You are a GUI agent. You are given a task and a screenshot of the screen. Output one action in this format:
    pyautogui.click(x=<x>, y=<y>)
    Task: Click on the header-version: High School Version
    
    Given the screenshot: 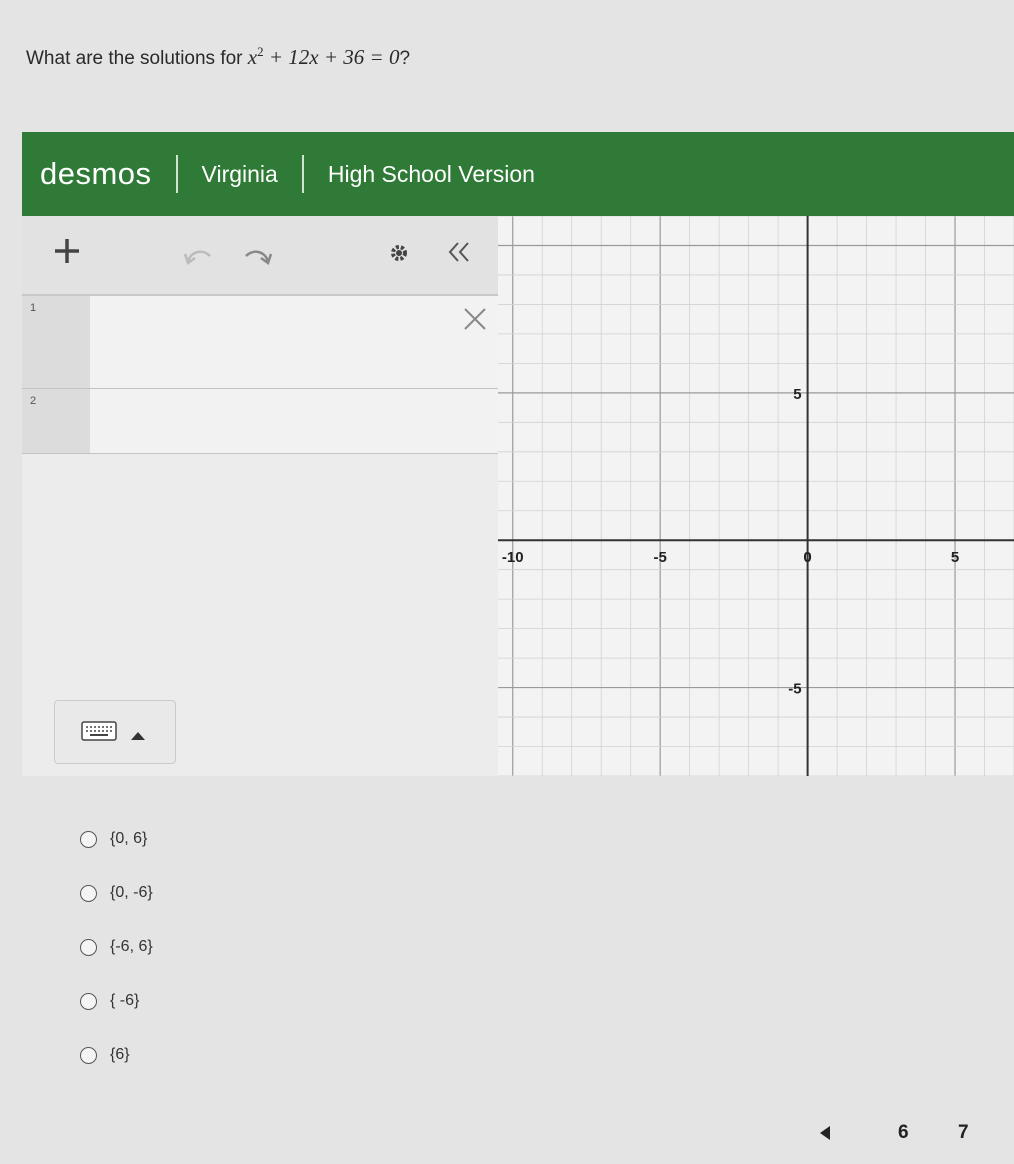 What is the action you would take?
    pyautogui.click(x=431, y=173)
    